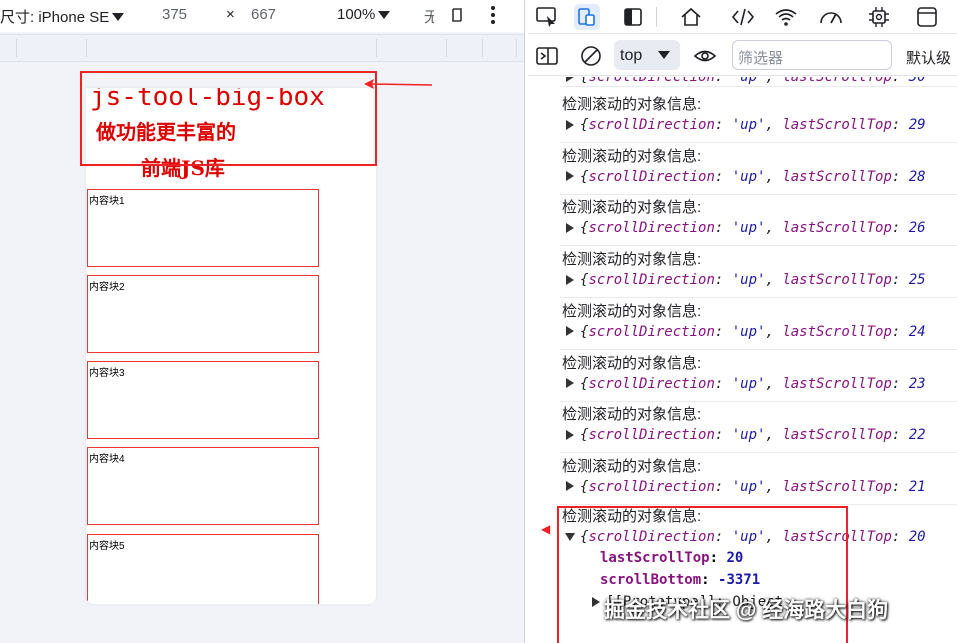  Describe the element at coordinates (203, 569) in the screenshot. I see `content-block: 内容块5` at that location.